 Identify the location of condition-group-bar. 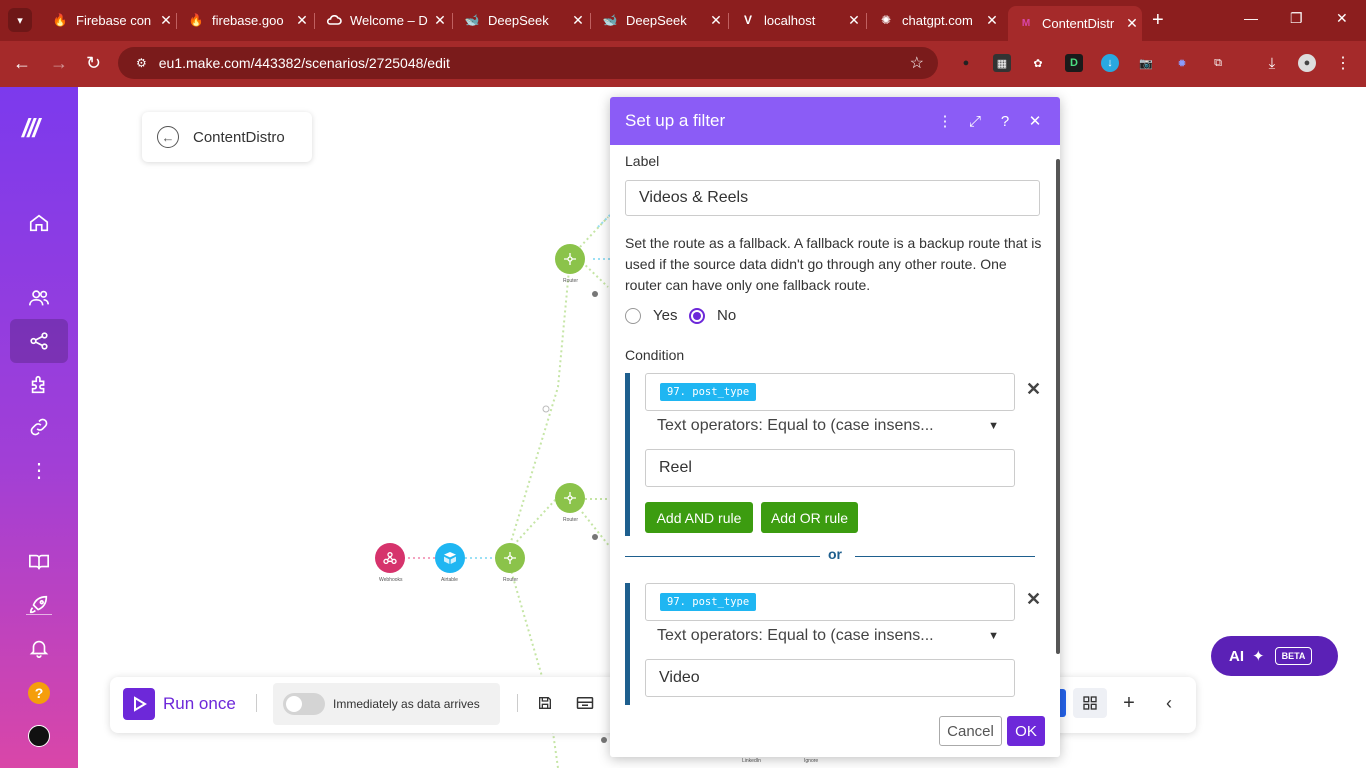
(627, 644).